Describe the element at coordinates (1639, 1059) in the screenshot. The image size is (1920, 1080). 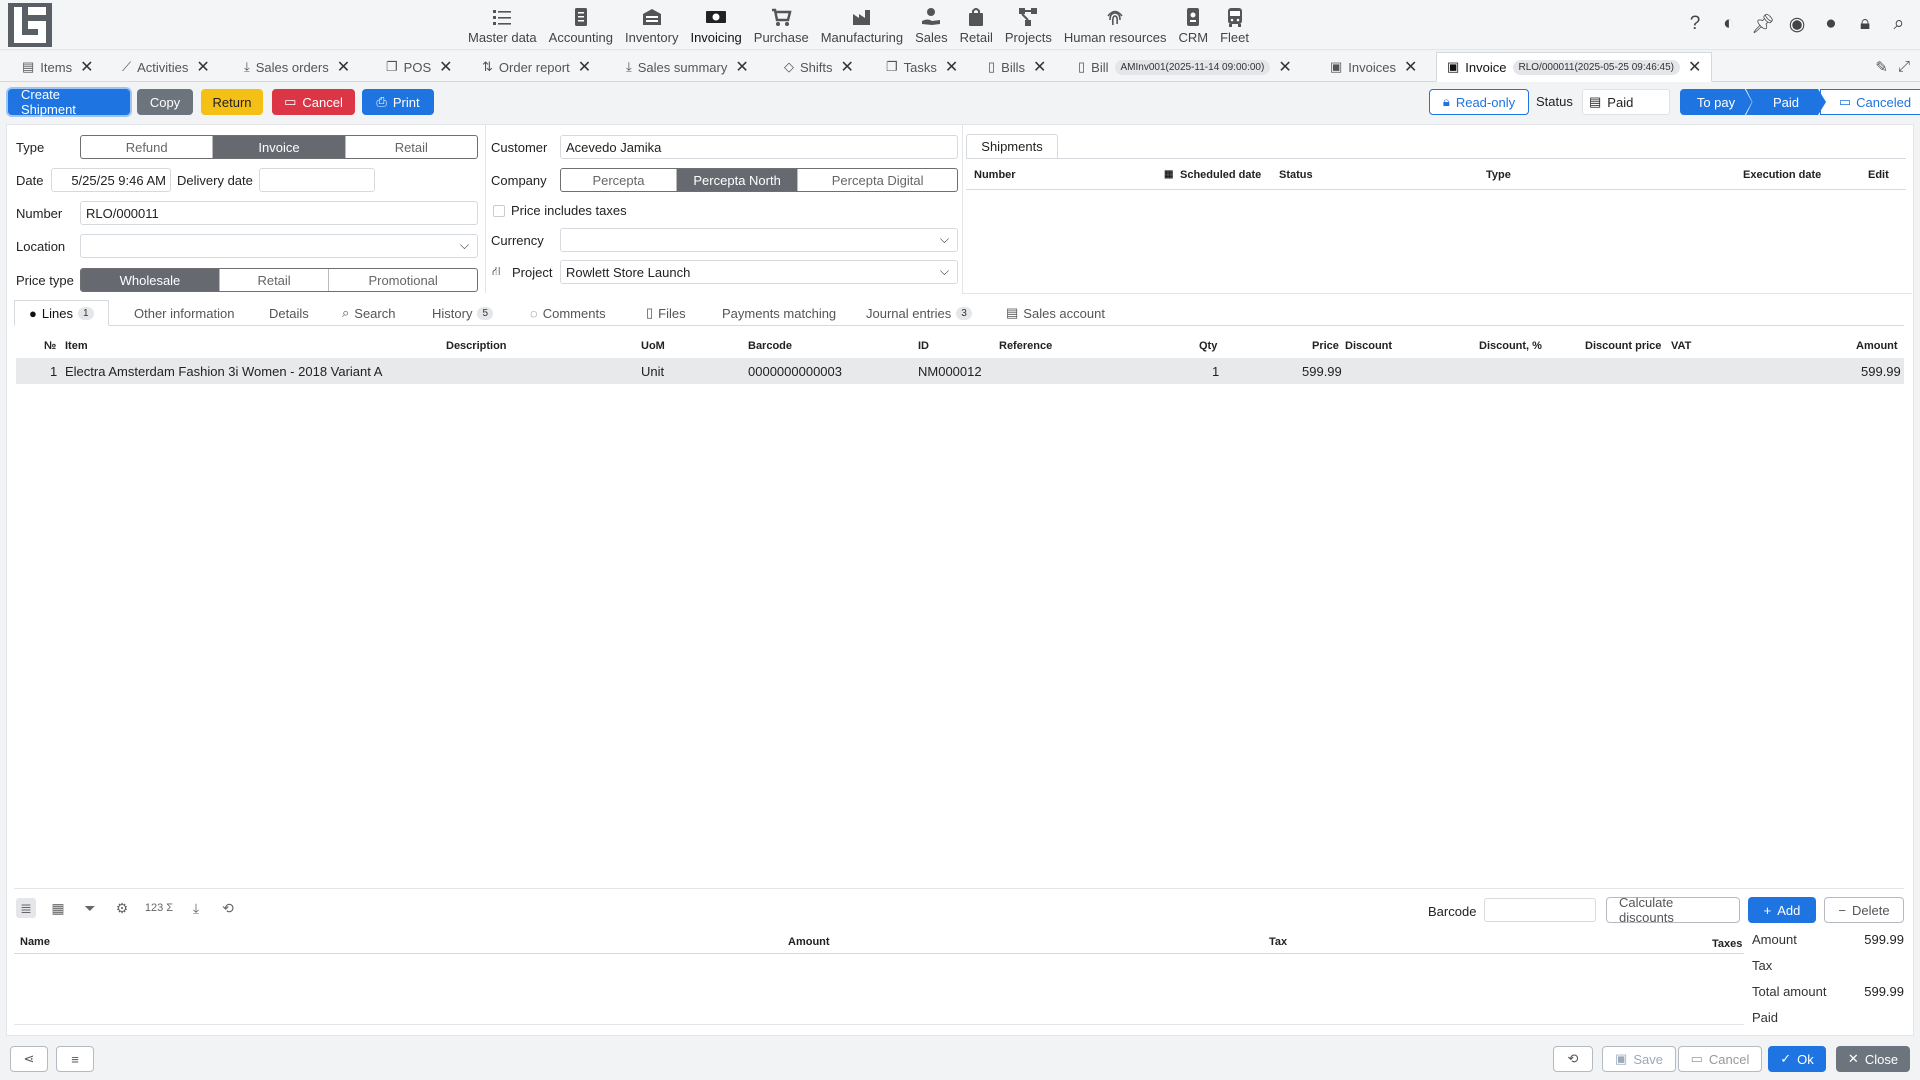
I see `save-button: ▣ Save` at that location.